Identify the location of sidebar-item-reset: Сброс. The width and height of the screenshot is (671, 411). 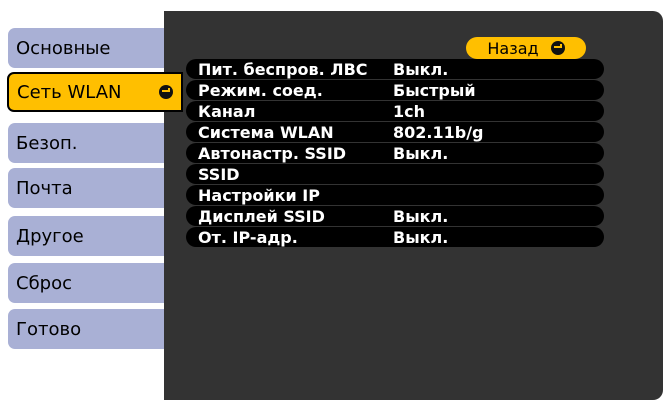
(86, 283).